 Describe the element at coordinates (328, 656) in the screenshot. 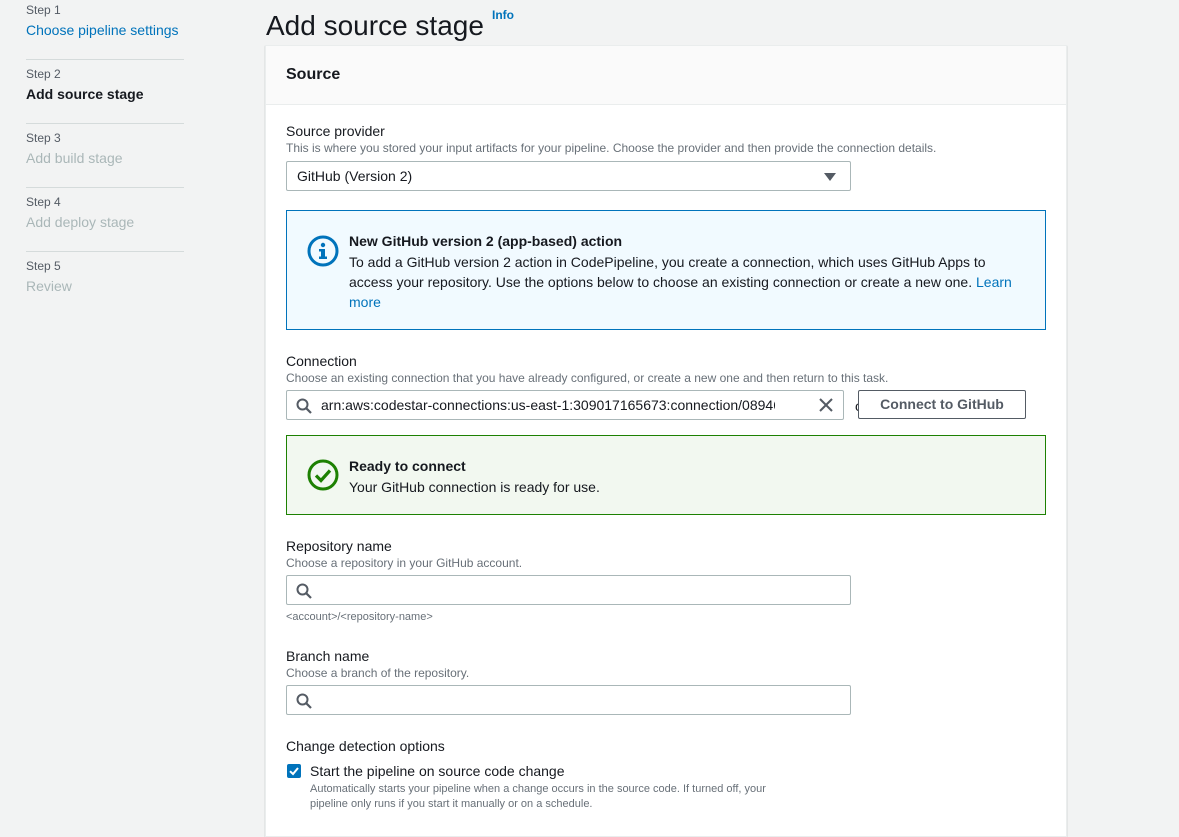

I see `branch-name-label: Branch name` at that location.